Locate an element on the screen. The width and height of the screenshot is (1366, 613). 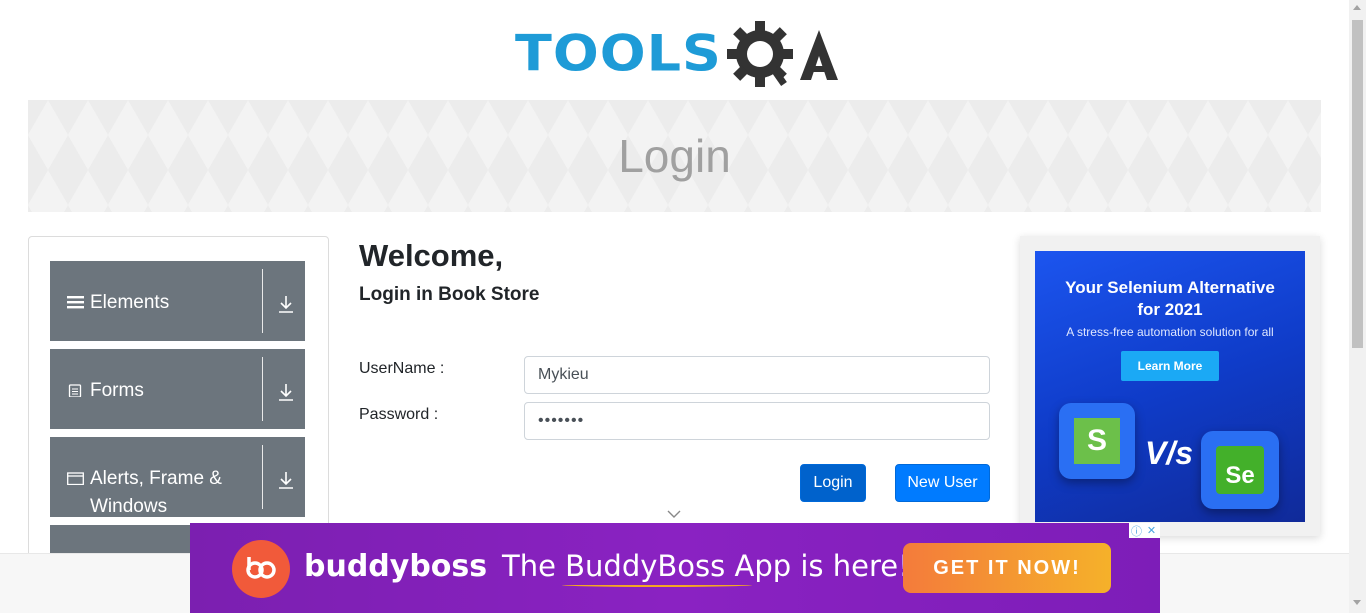
buddyboss-logo-icon is located at coordinates (261, 569).